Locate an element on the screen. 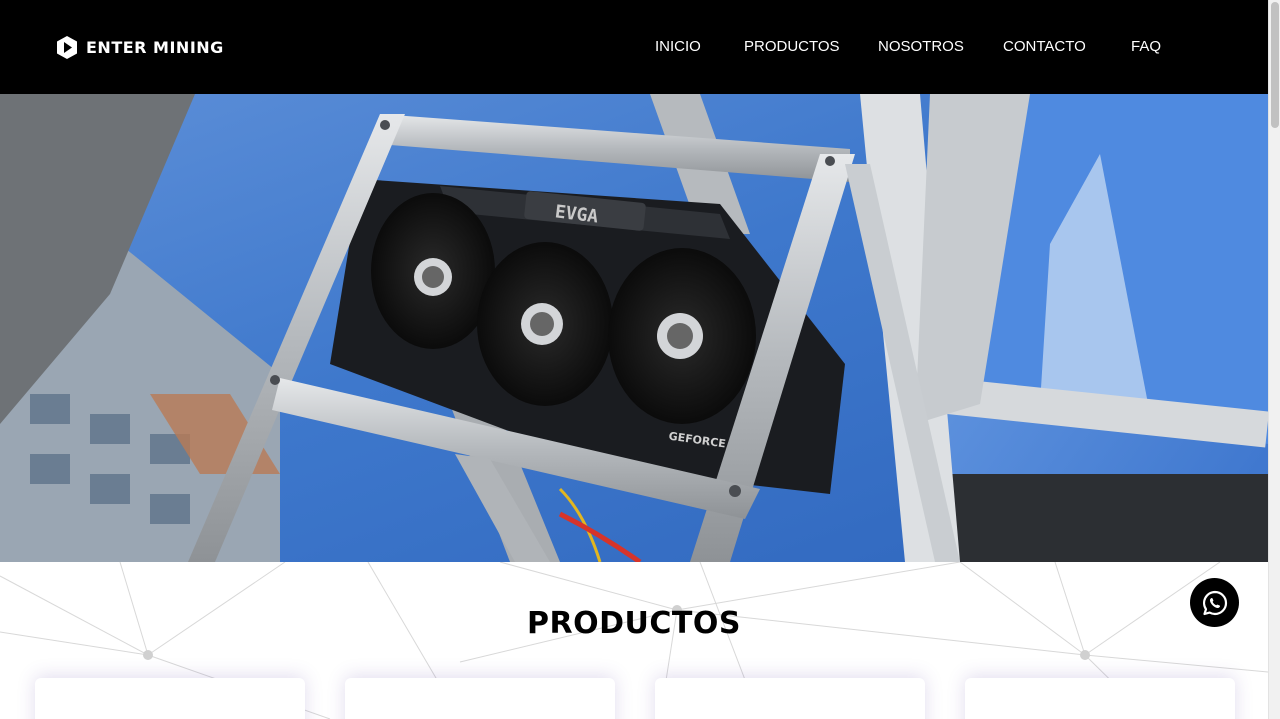  brand-logo: ENTER MINING is located at coordinates (140, 47).